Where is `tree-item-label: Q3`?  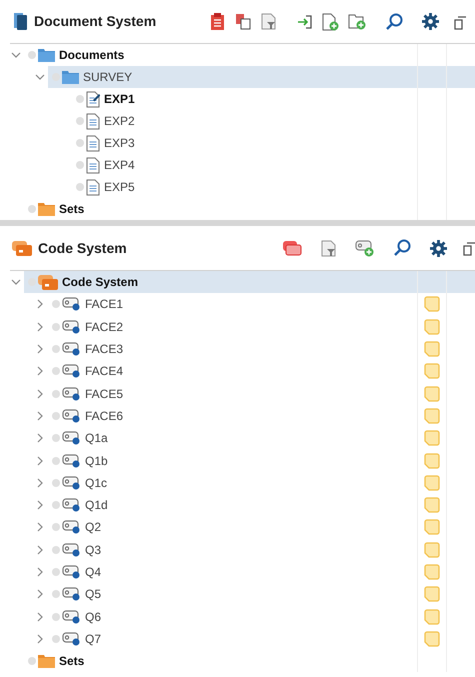 tree-item-label: Q3 is located at coordinates (93, 550).